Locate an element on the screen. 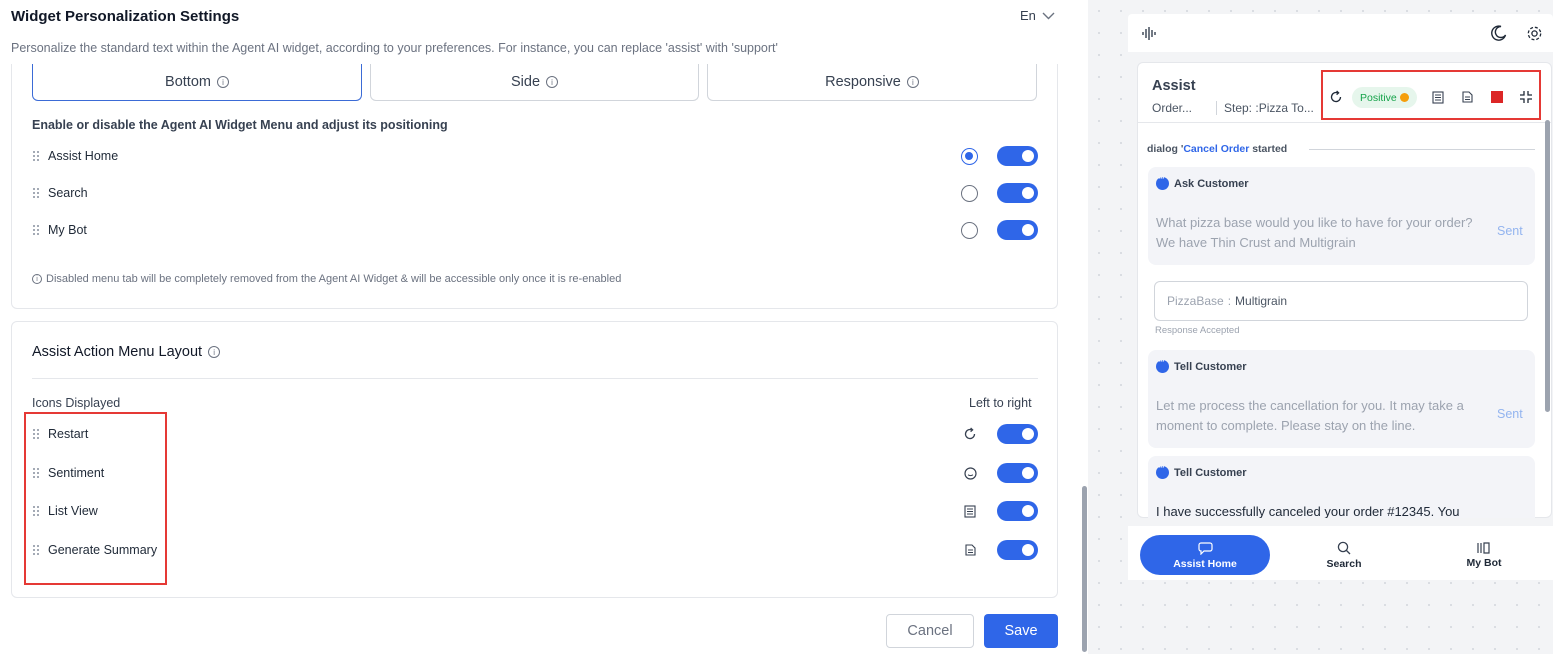 The height and width of the screenshot is (654, 1553). list-view-icon is located at coordinates (970, 511).